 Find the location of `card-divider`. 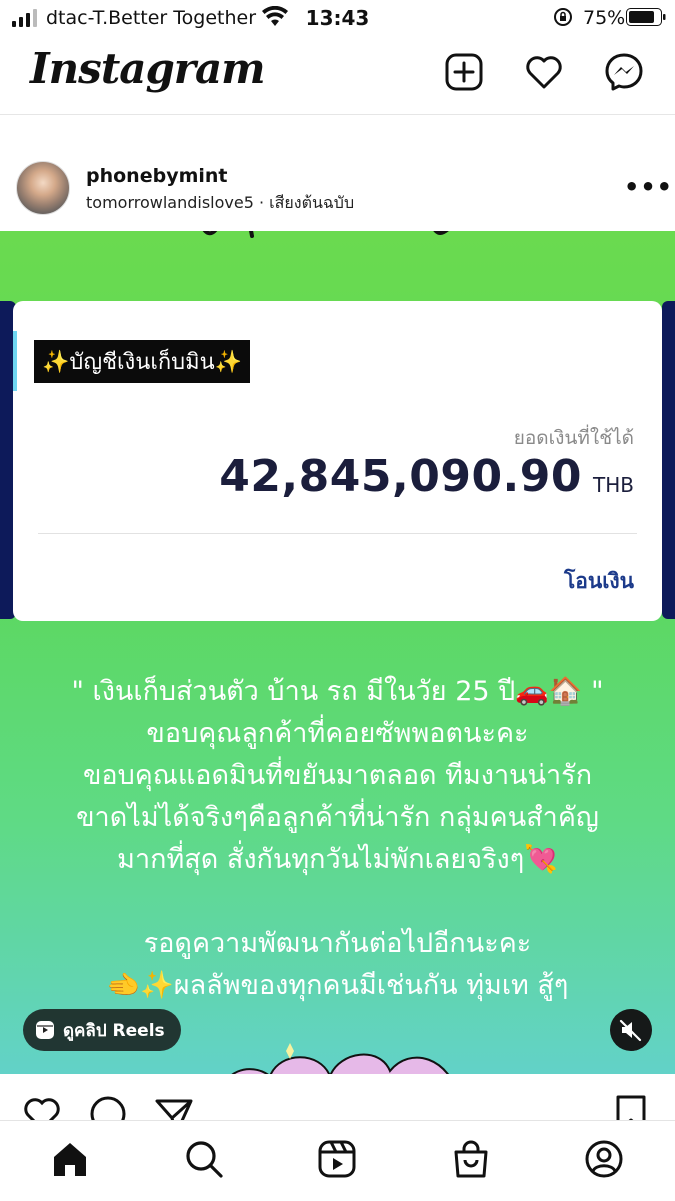

card-divider is located at coordinates (337, 533).